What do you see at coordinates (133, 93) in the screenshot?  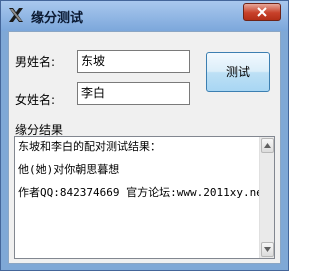 I see `female-name-input: 李白` at bounding box center [133, 93].